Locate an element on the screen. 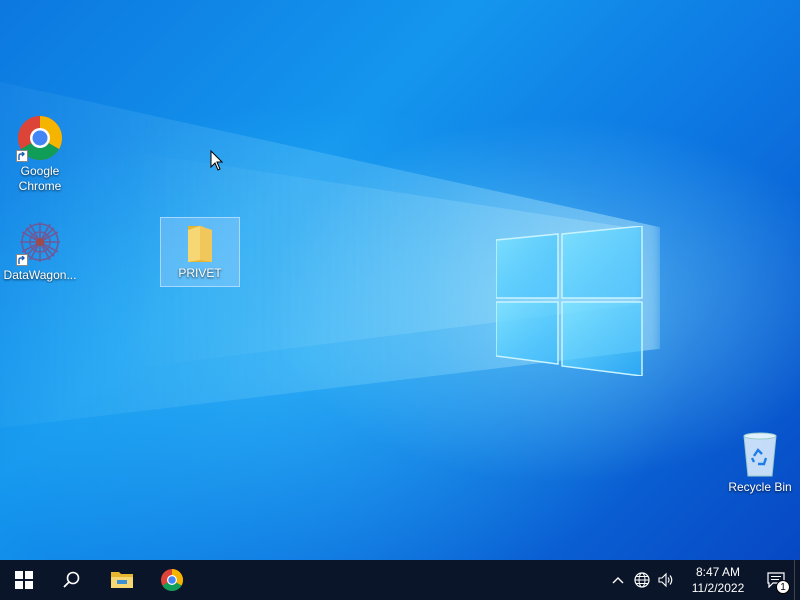 The image size is (800, 600). folder-icon is located at coordinates (200, 243).